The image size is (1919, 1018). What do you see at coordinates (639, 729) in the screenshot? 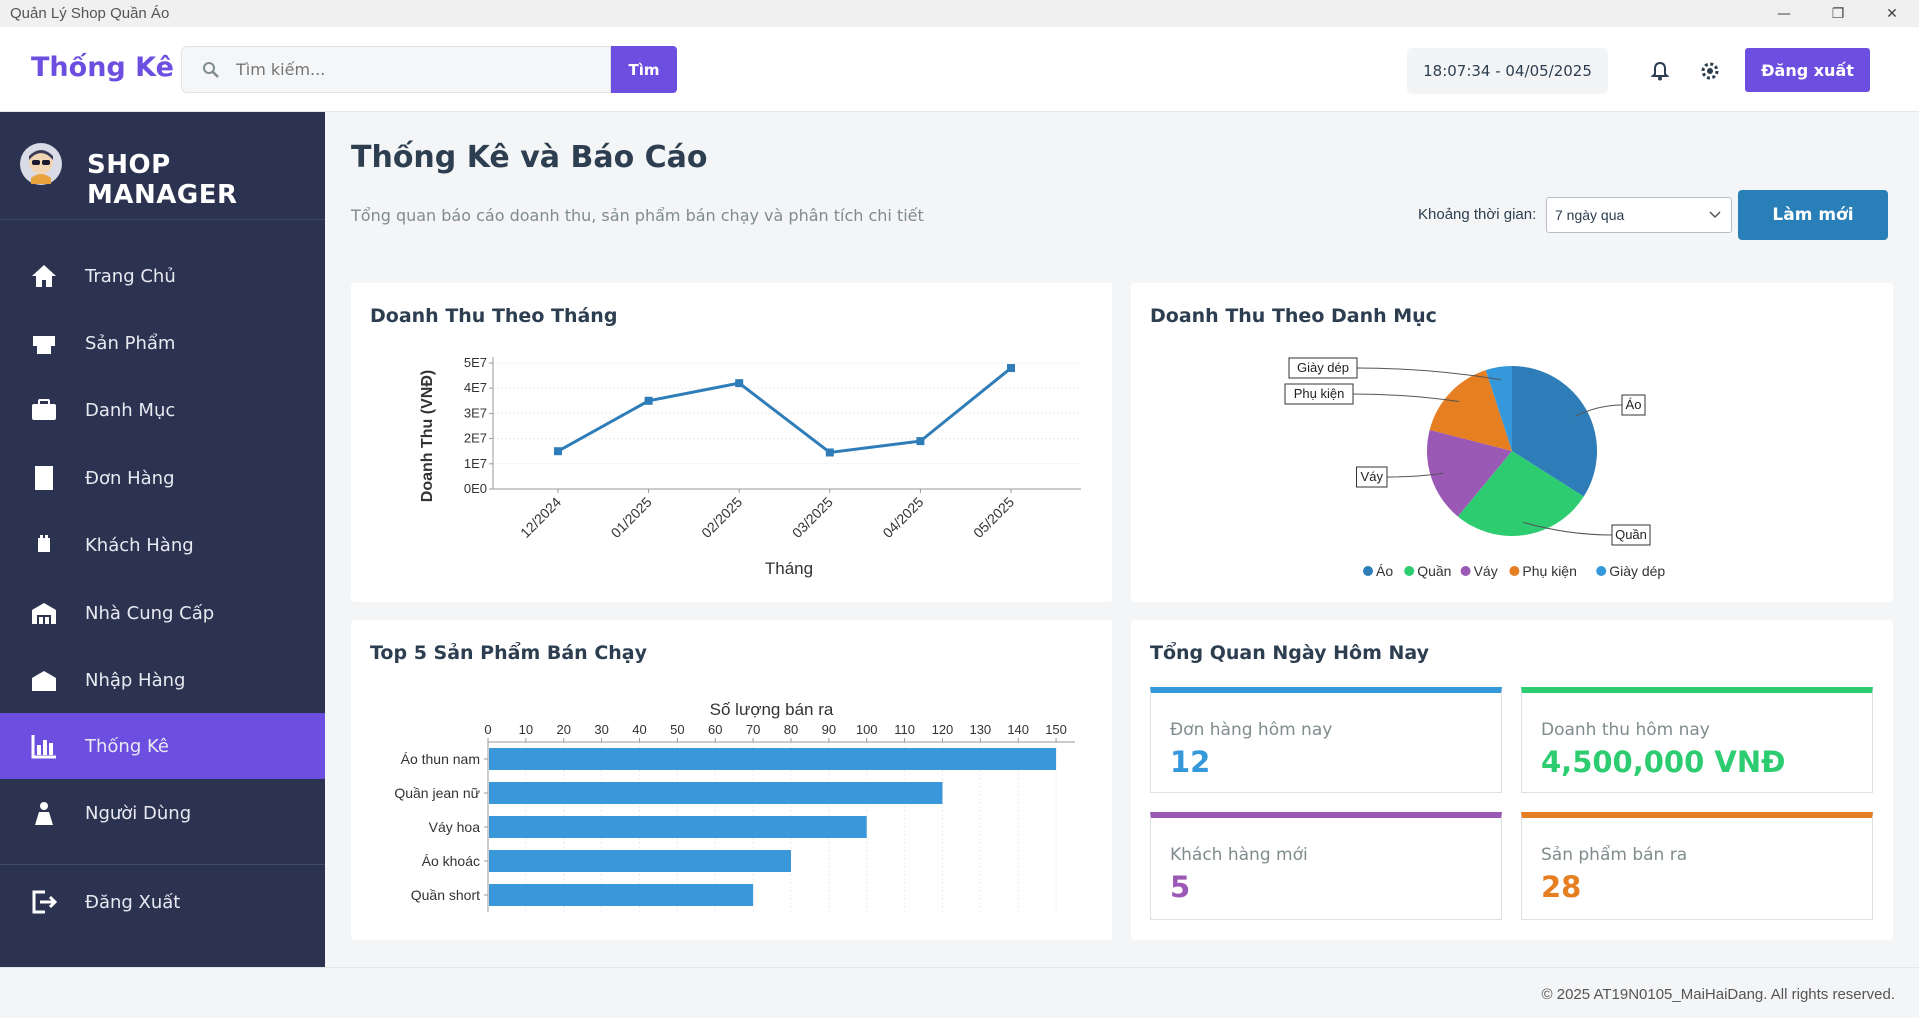
I see `x-tick-label: 40` at bounding box center [639, 729].